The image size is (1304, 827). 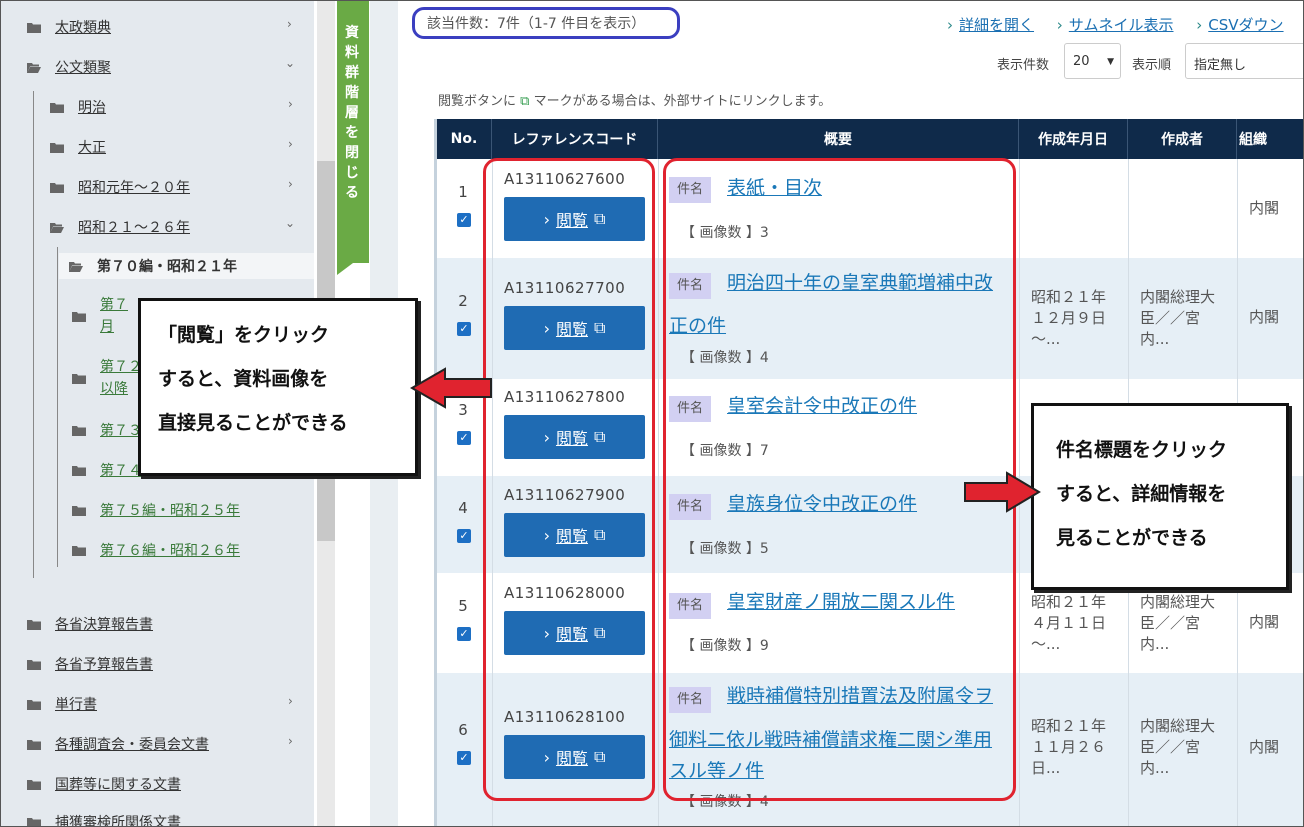 I want to click on tree-item-label: 各種調査会・委員会文書, so click(x=132, y=745).